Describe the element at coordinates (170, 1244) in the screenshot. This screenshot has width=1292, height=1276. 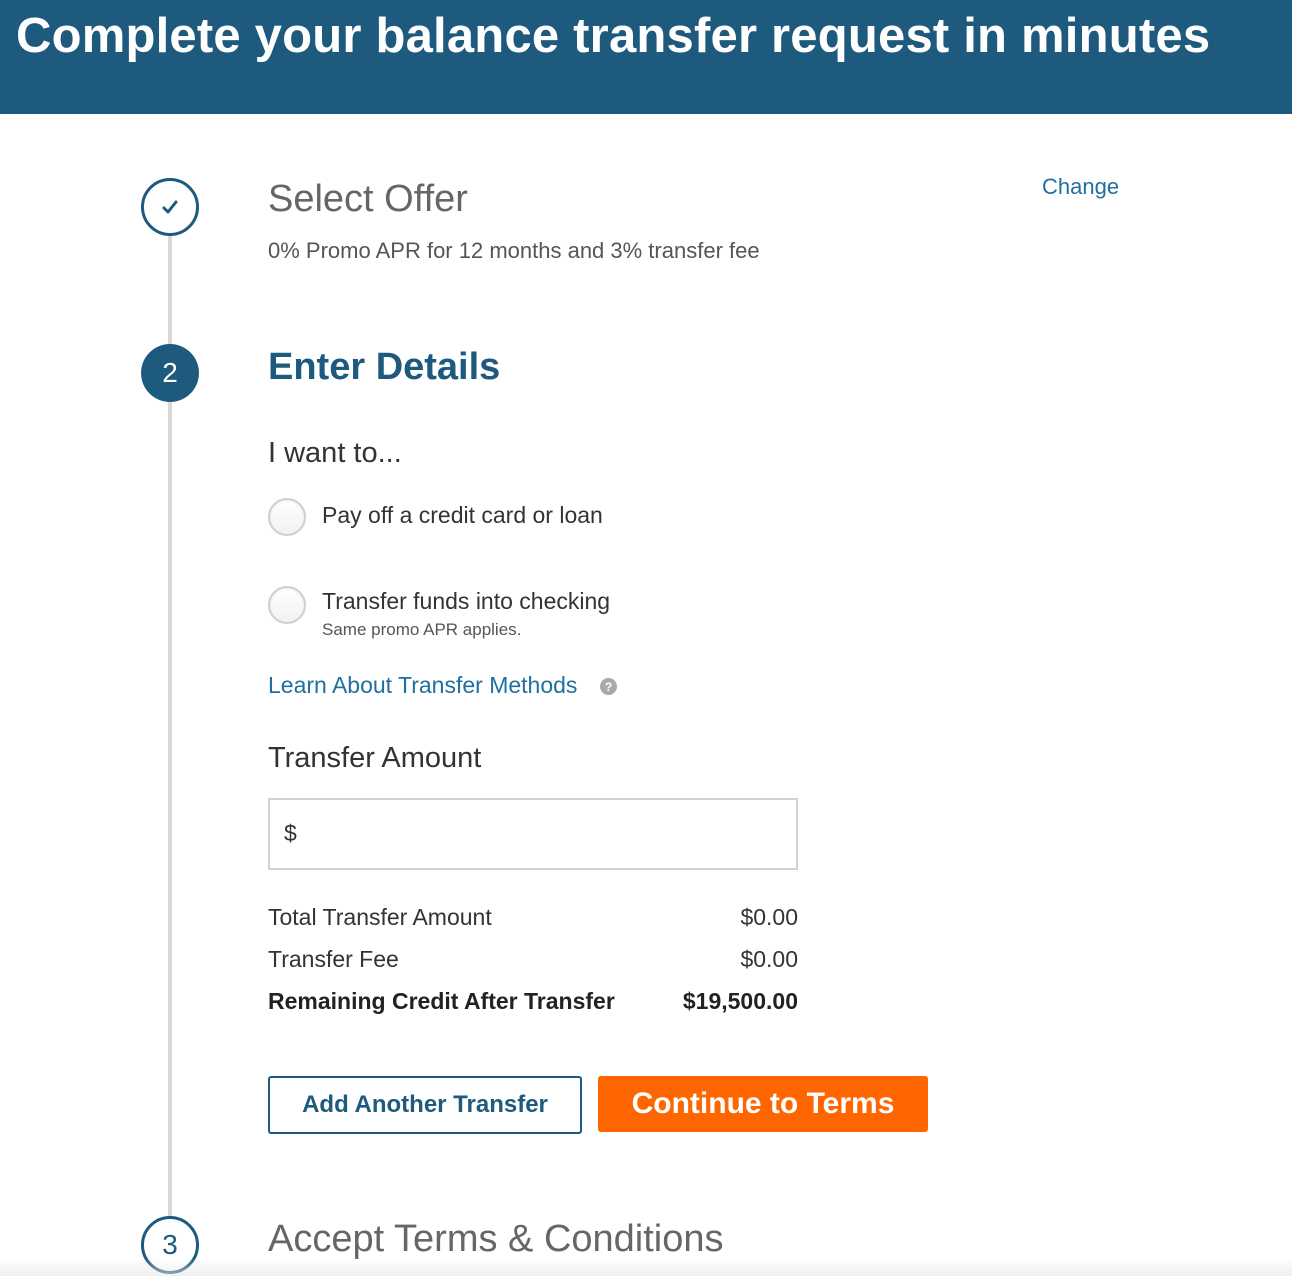
I see `step-3-number: 3` at that location.